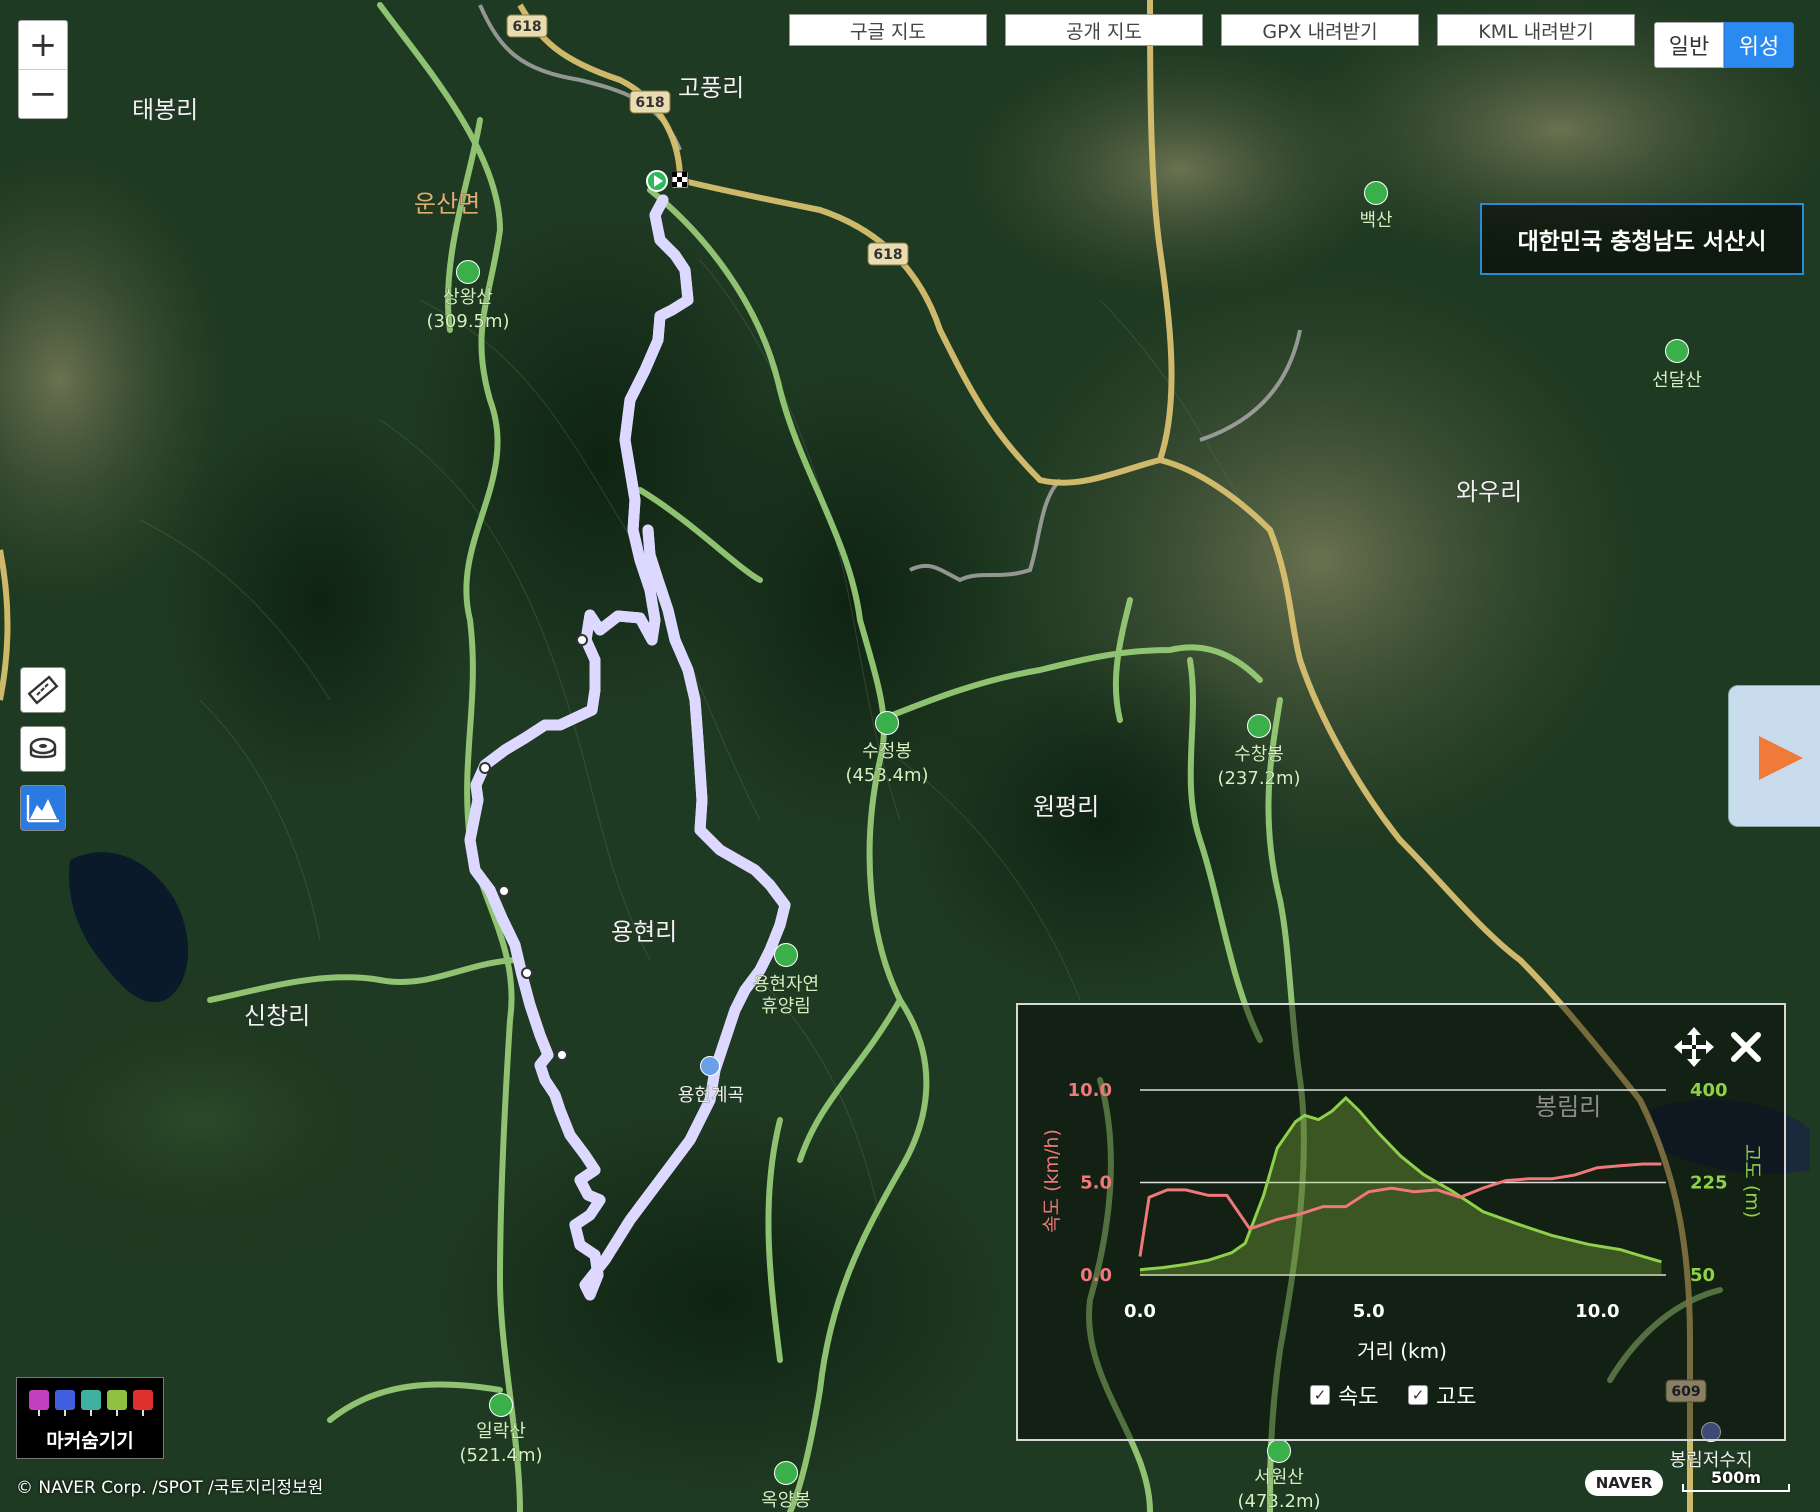 The width and height of the screenshot is (1820, 1512). Describe the element at coordinates (91, 1403) in the screenshot. I see `marker-type-icons` at that location.